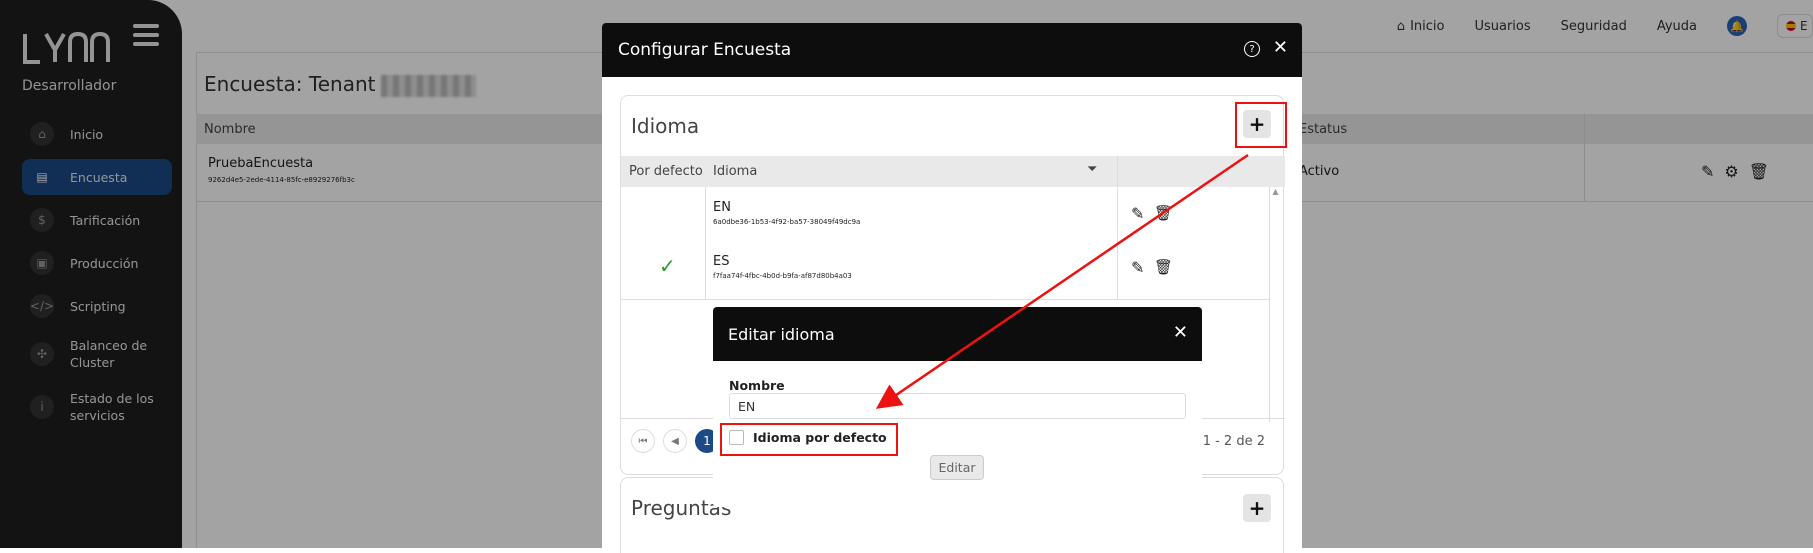  I want to click on annotation-arrow, so click(1062, 281).